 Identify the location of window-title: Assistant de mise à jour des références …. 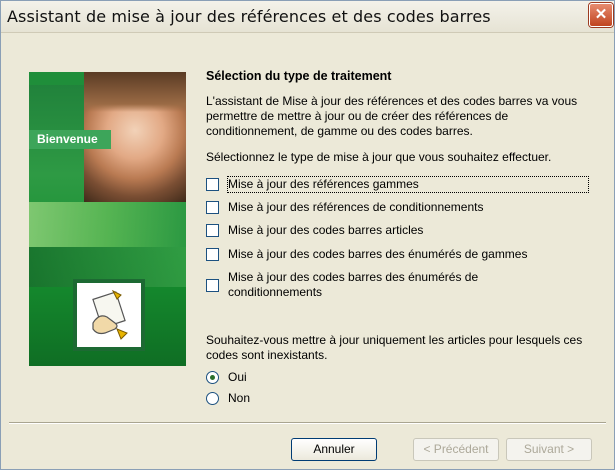
(249, 16).